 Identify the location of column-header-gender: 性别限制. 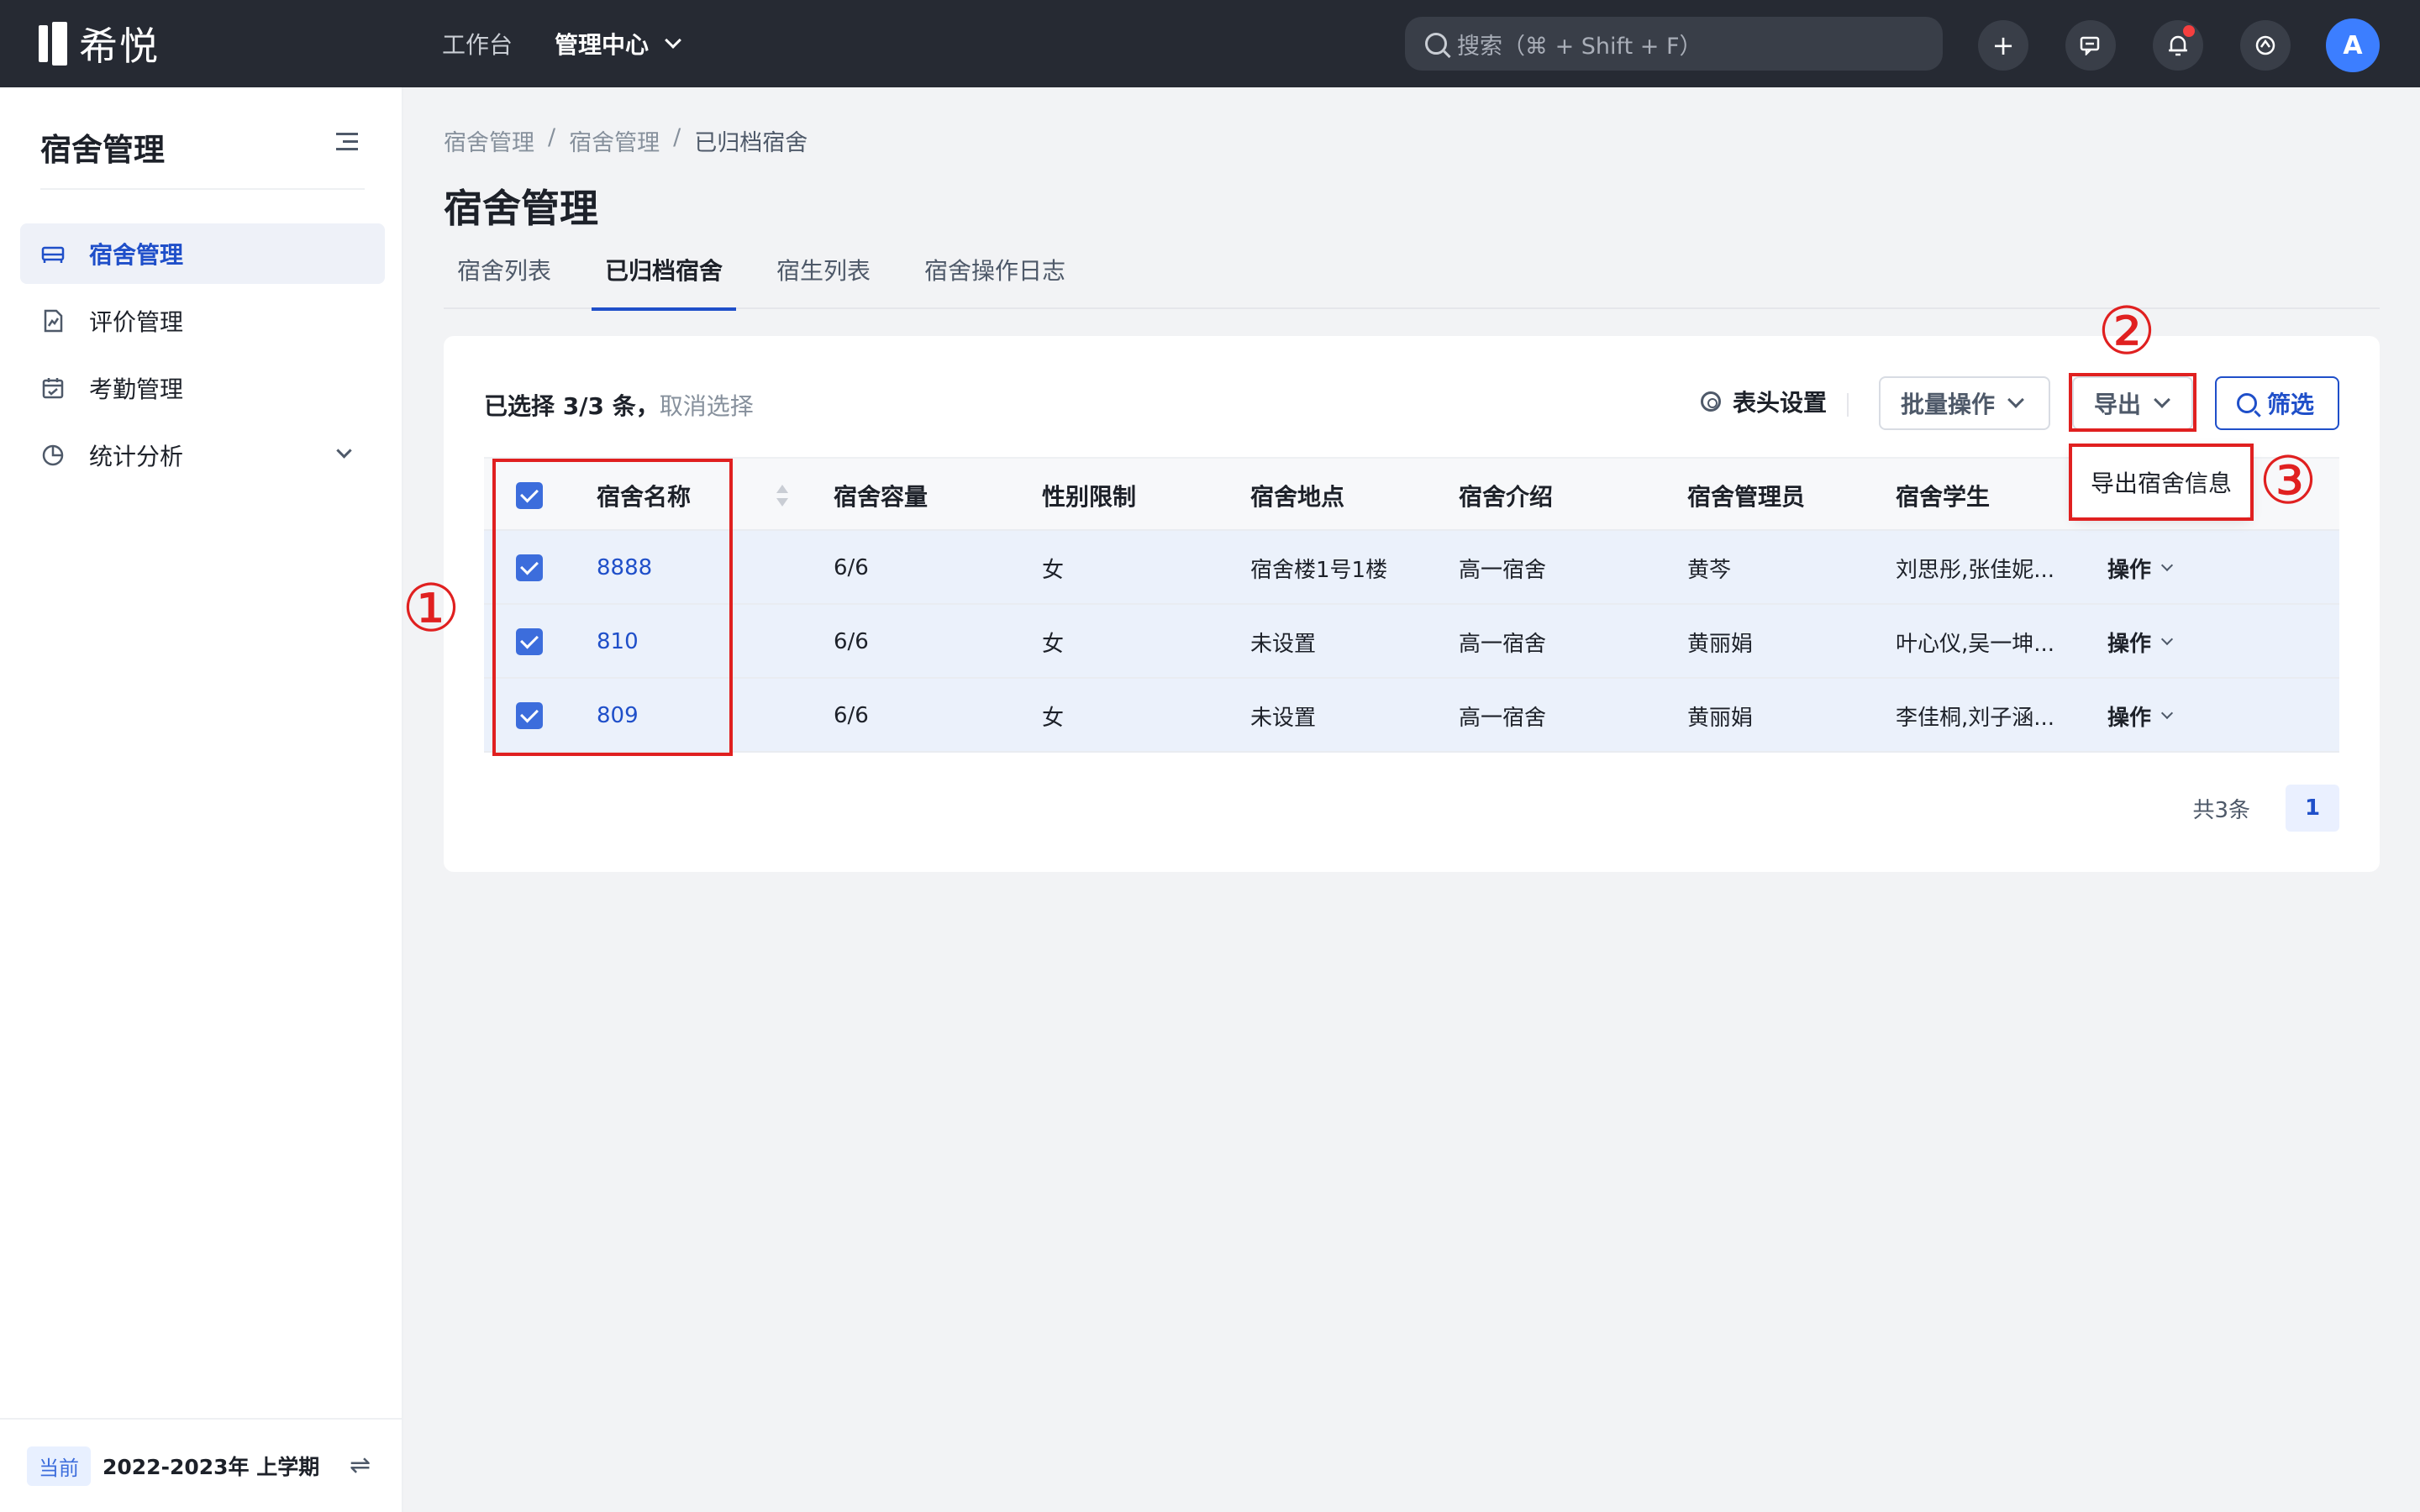
(1089, 497).